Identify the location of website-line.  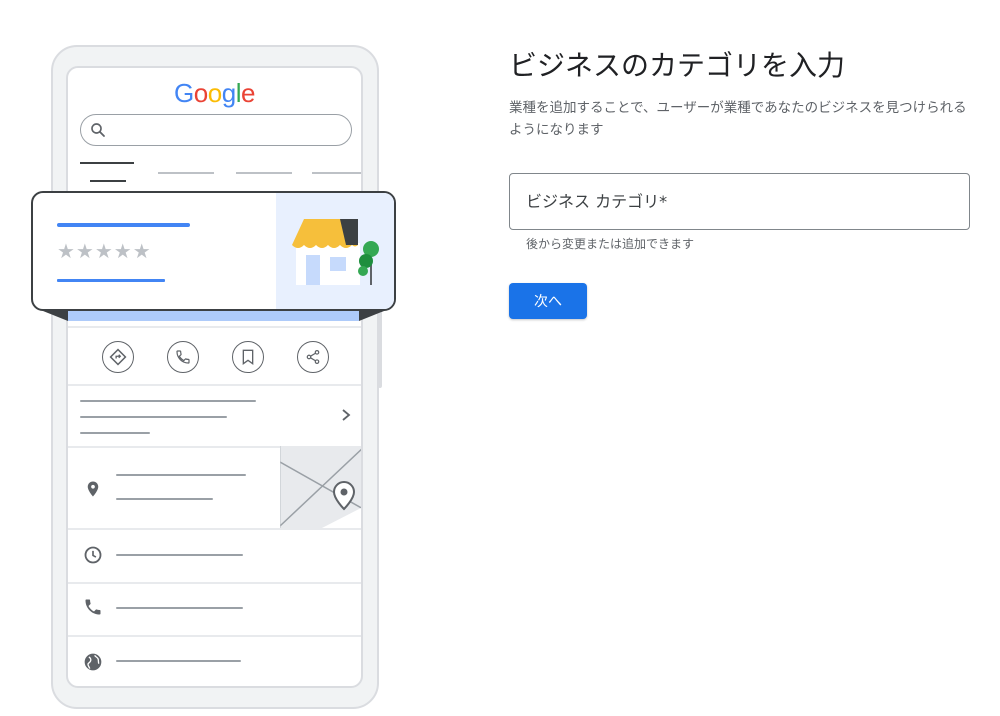
(178, 661).